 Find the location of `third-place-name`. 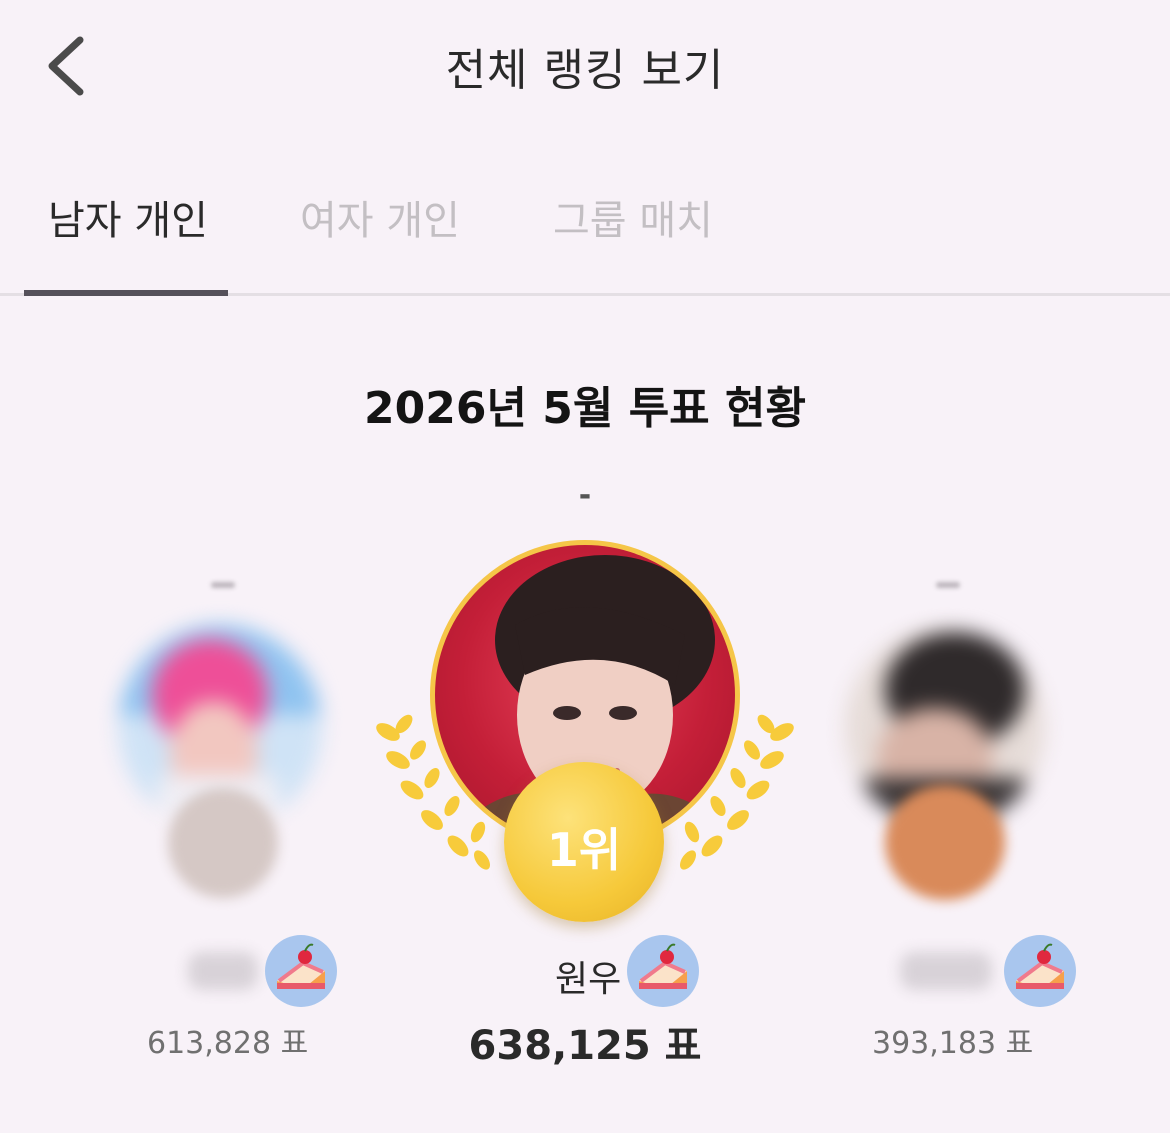

third-place-name is located at coordinates (946, 971).